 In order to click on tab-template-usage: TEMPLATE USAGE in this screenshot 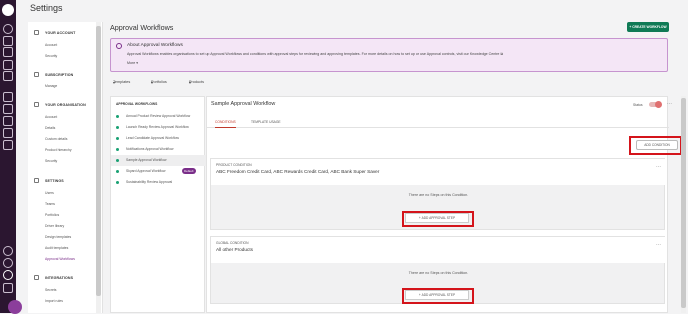, I will do `click(266, 122)`.